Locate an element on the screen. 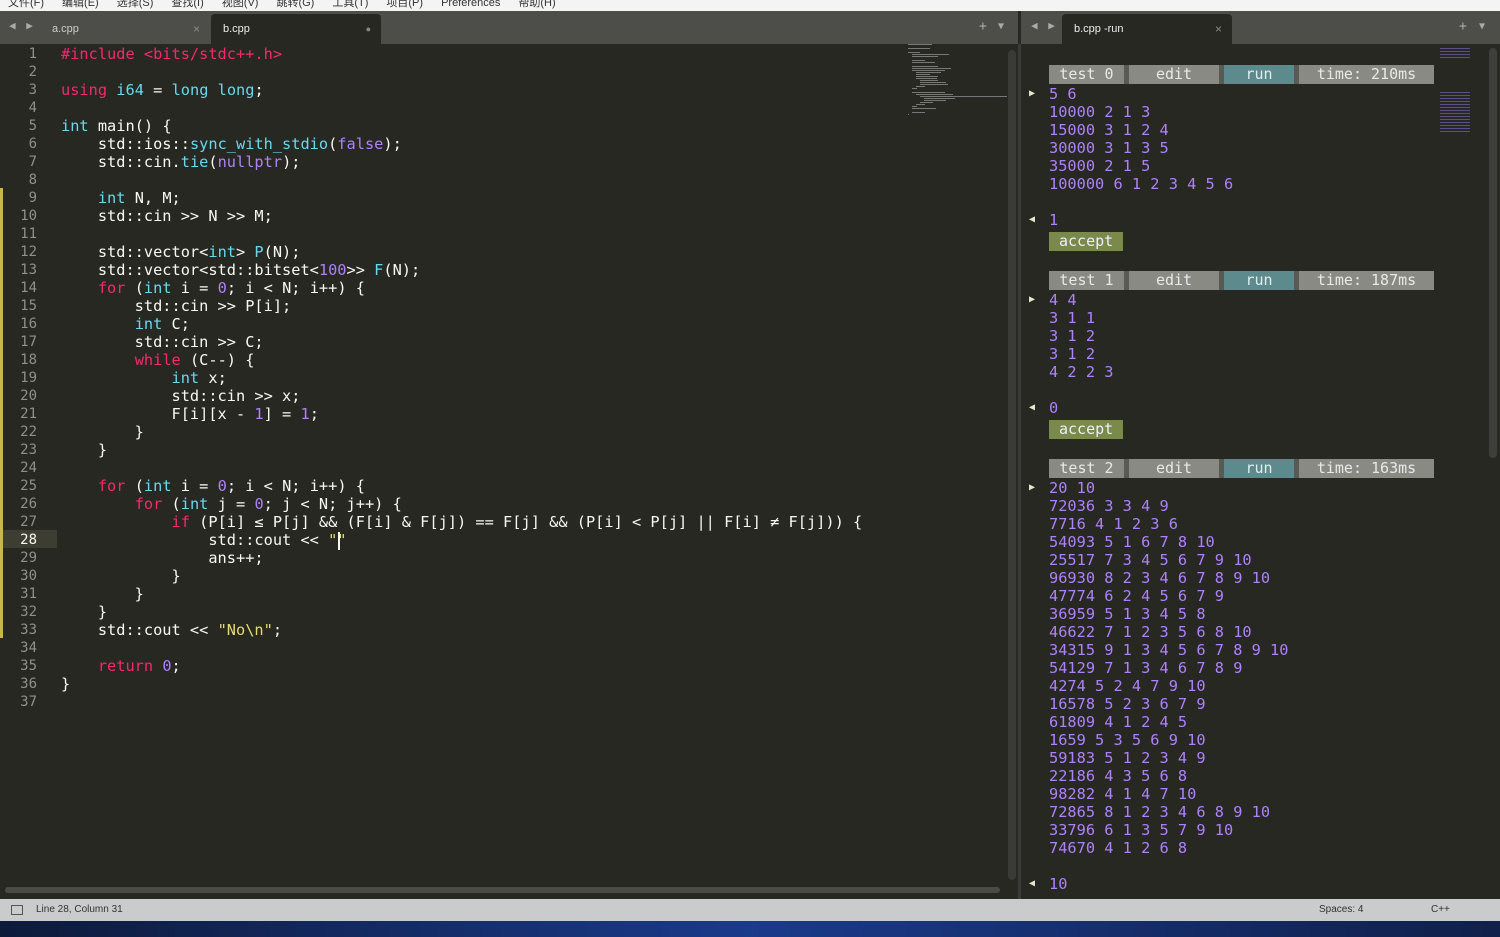 This screenshot has height=937, width=1500. code-token: #include <bits/stdc++.h> is located at coordinates (172, 54).